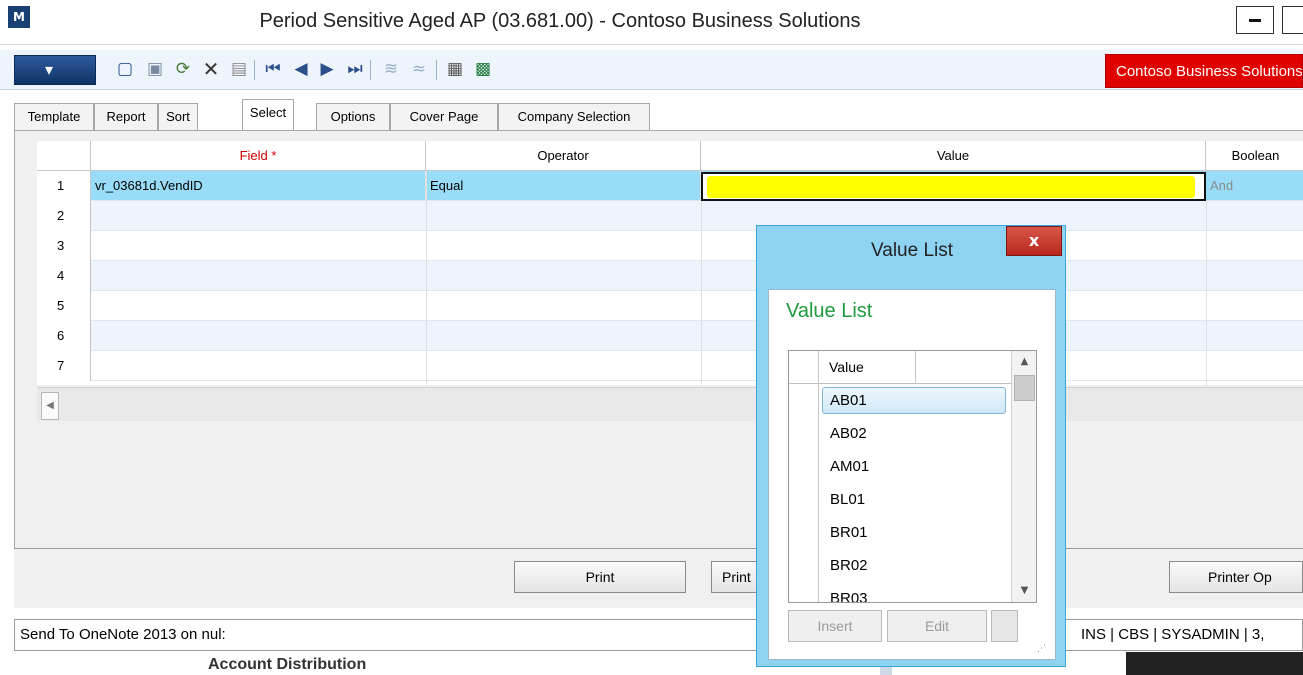  What do you see at coordinates (123, 634) in the screenshot?
I see `status-printer: Send To OneNote 2013 on nul:` at bounding box center [123, 634].